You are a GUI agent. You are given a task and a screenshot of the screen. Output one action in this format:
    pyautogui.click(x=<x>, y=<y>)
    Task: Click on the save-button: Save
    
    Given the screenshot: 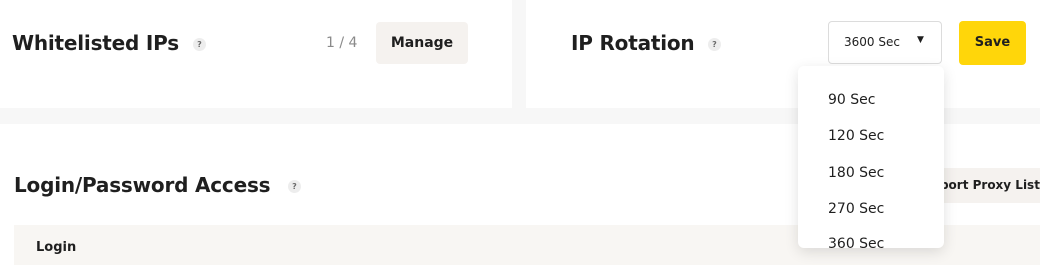 What is the action you would take?
    pyautogui.click(x=992, y=43)
    